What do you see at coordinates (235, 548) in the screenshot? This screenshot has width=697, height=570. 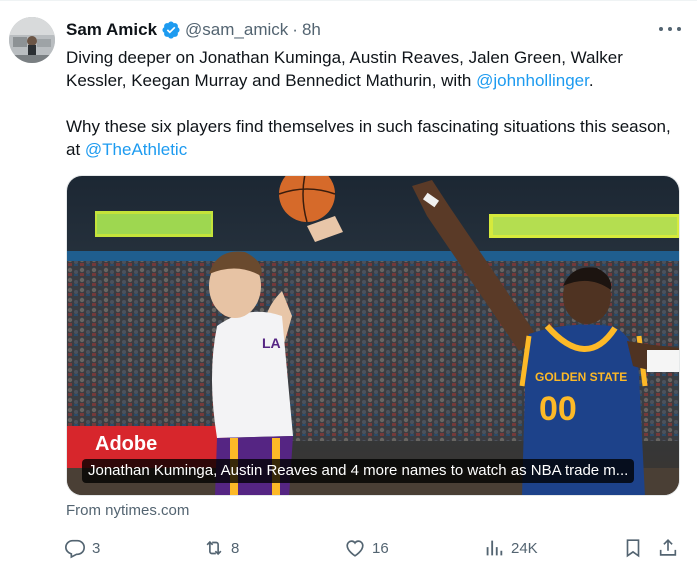 I see `repost-count: 8` at bounding box center [235, 548].